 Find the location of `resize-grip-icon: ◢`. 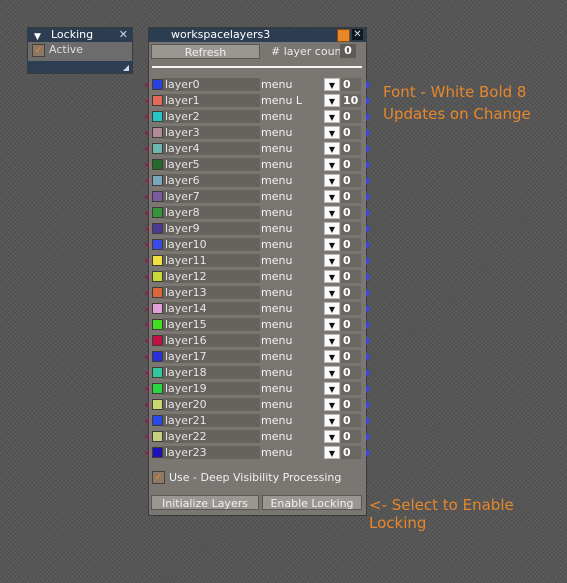

resize-grip-icon: ◢ is located at coordinates (126, 67).